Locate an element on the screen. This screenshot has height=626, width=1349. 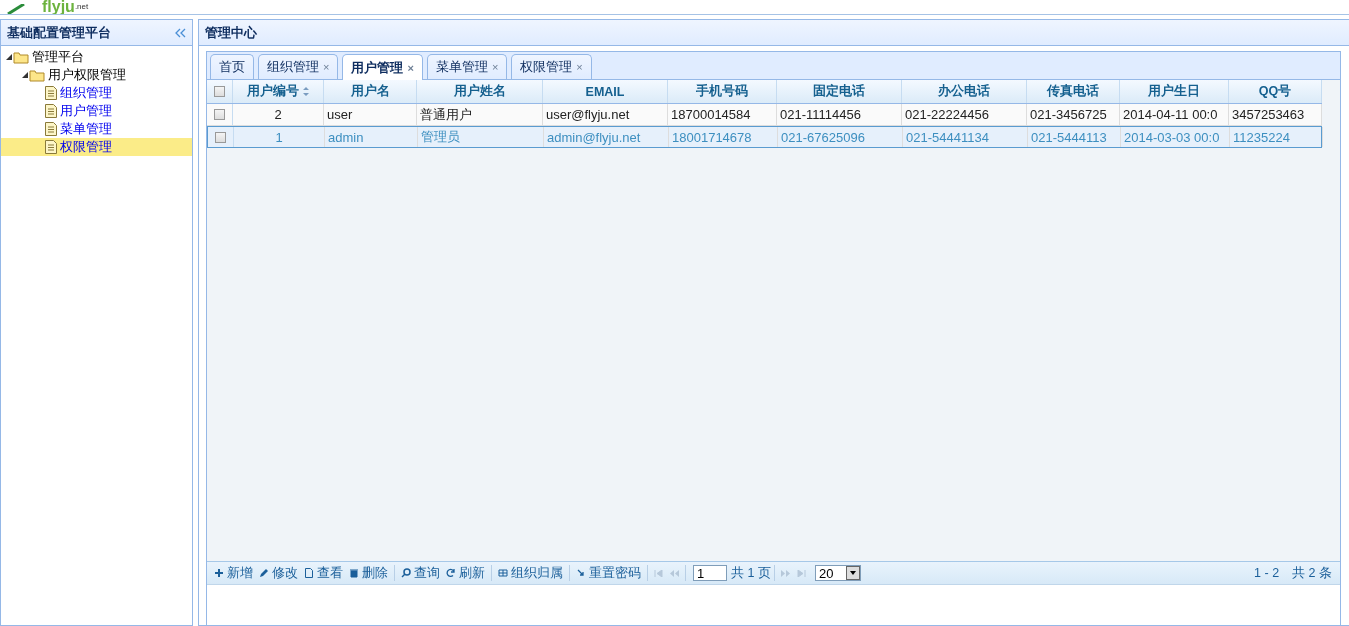
table-cell: 021-5444113 is located at coordinates (1069, 137).